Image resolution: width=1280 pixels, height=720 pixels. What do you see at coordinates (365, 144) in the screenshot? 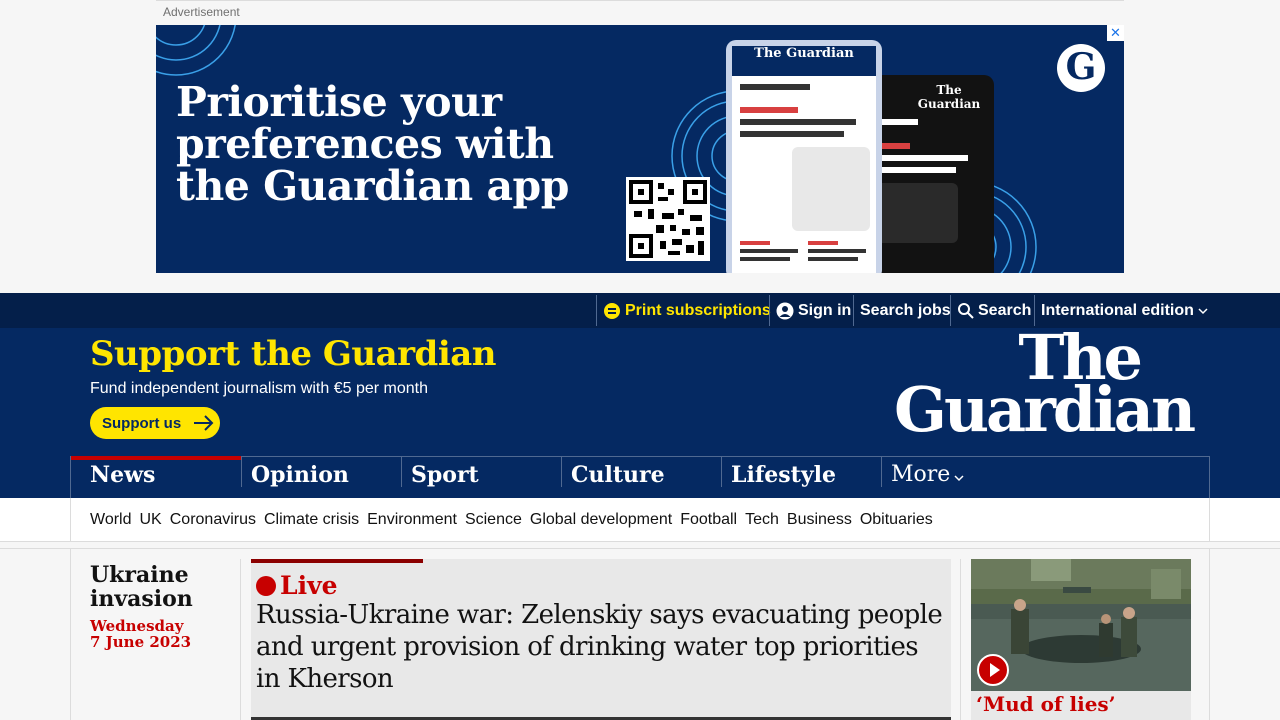
I see `ad-headline-line: preferences with` at bounding box center [365, 144].